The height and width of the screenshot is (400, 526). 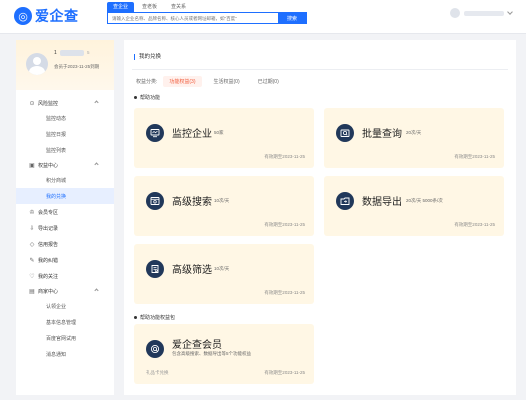 I want to click on sidebar-group-label: 风险监控, so click(x=48, y=103).